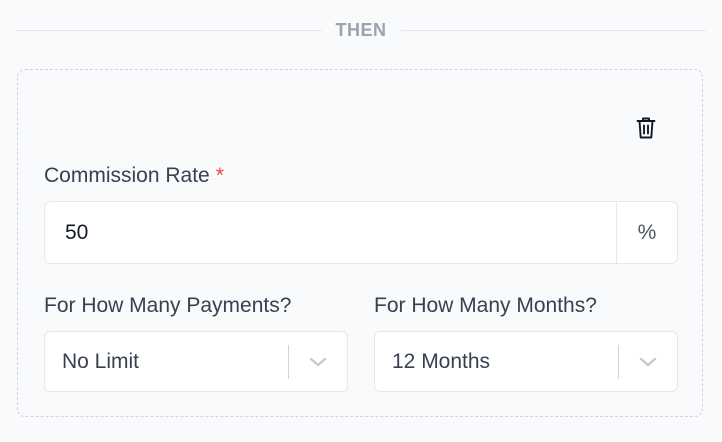 The width and height of the screenshot is (722, 442). Describe the element at coordinates (168, 305) in the screenshot. I see `payments-label: For How Many Payments?` at that location.